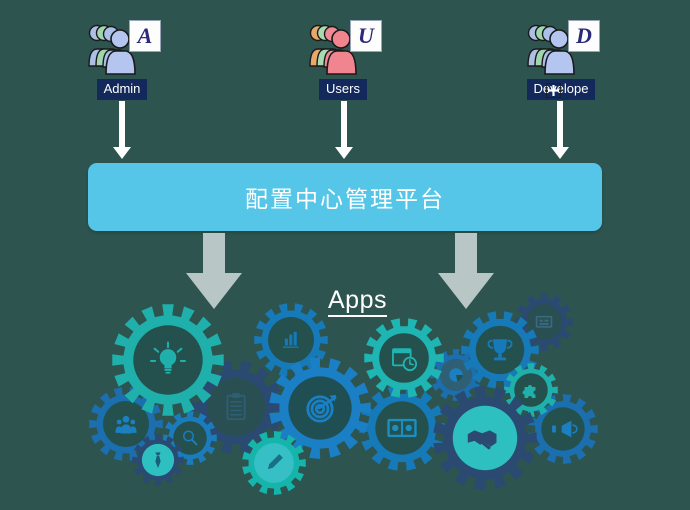 The image size is (690, 510). What do you see at coordinates (485, 438) in the screenshot?
I see `gear-handshake` at bounding box center [485, 438].